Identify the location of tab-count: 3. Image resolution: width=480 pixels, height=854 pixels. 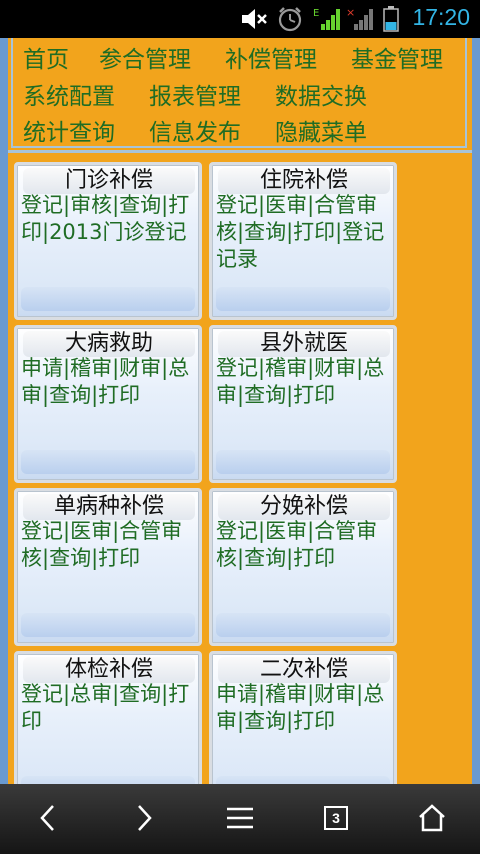
(336, 818).